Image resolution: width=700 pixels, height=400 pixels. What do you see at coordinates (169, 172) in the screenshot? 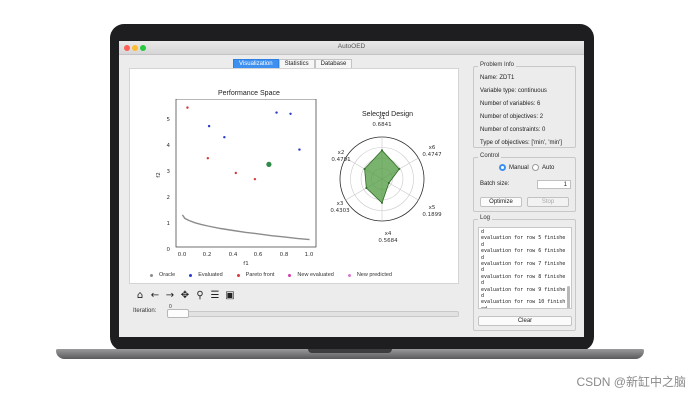
I see `y-tick-label: 3` at bounding box center [169, 172].